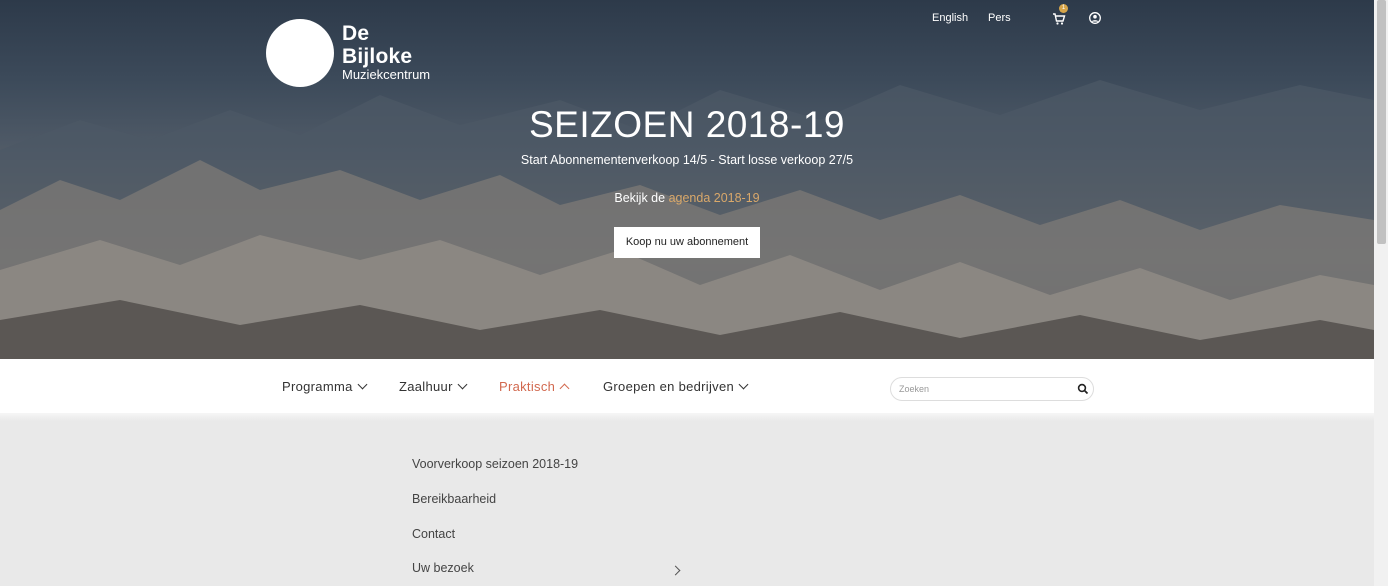  I want to click on submenu-item-uw-bezoek: Uw bezoek, so click(443, 568).